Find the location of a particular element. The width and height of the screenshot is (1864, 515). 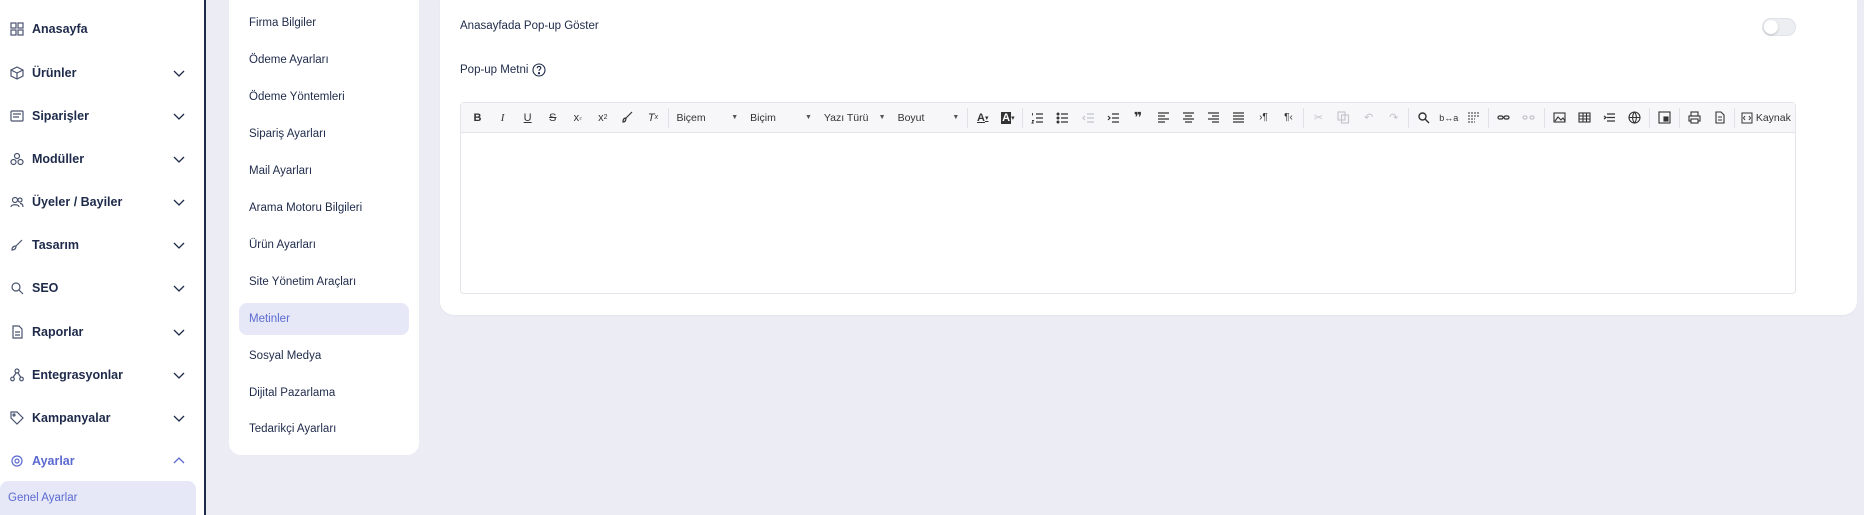

align-left-icon is located at coordinates (1163, 118).